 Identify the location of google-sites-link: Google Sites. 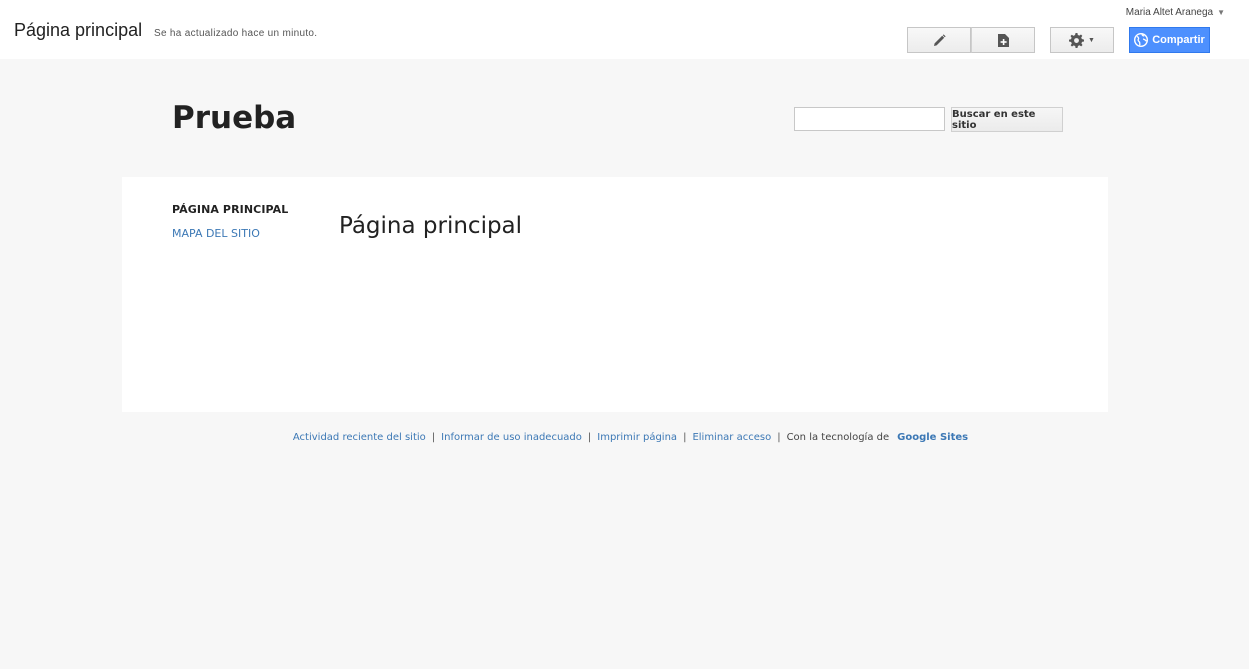
(932, 437).